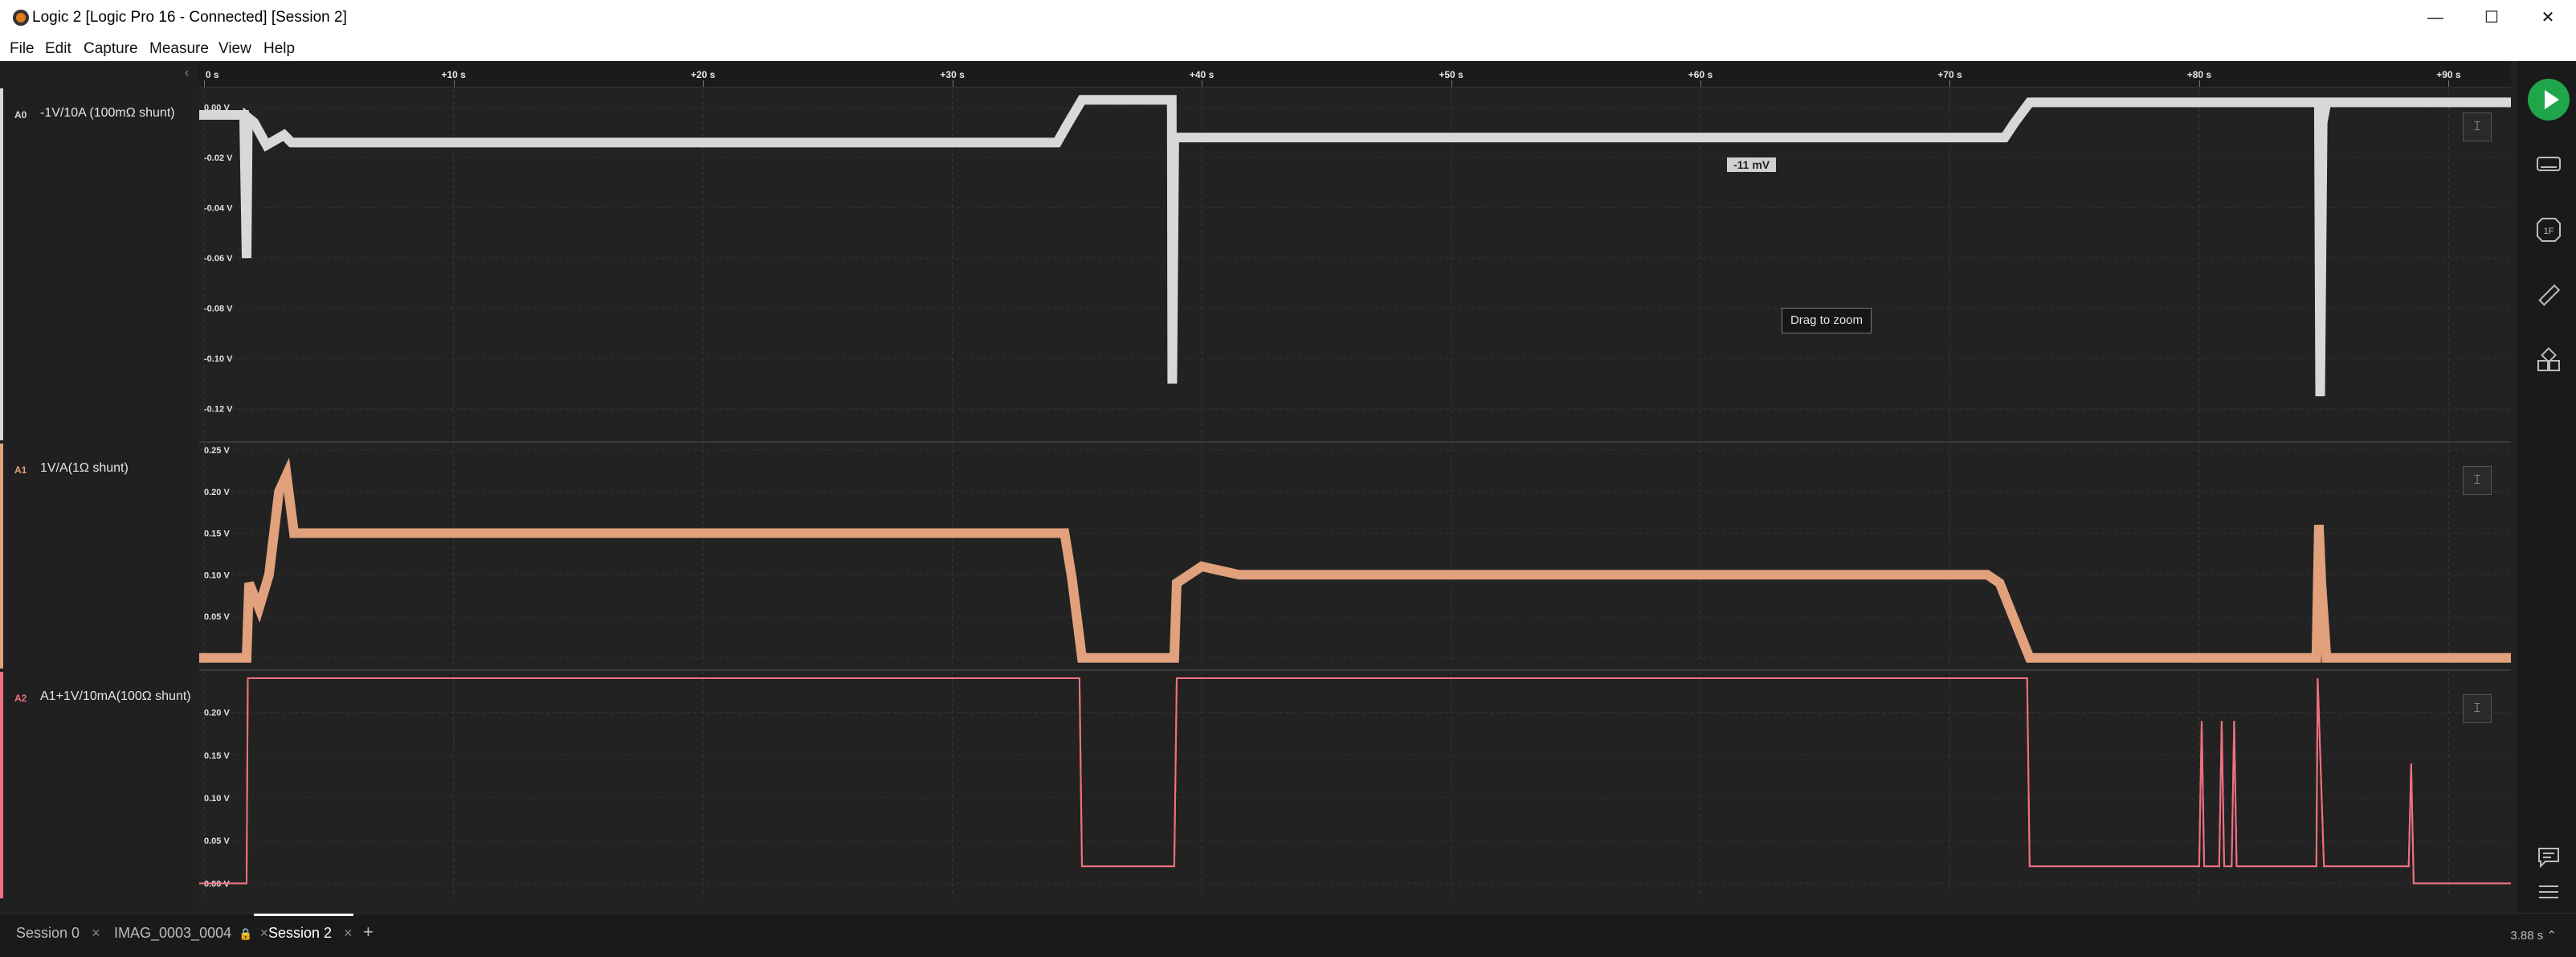 Image resolution: width=2576 pixels, height=957 pixels. Describe the element at coordinates (368, 932) in the screenshot. I see `new-tab-button: +` at that location.